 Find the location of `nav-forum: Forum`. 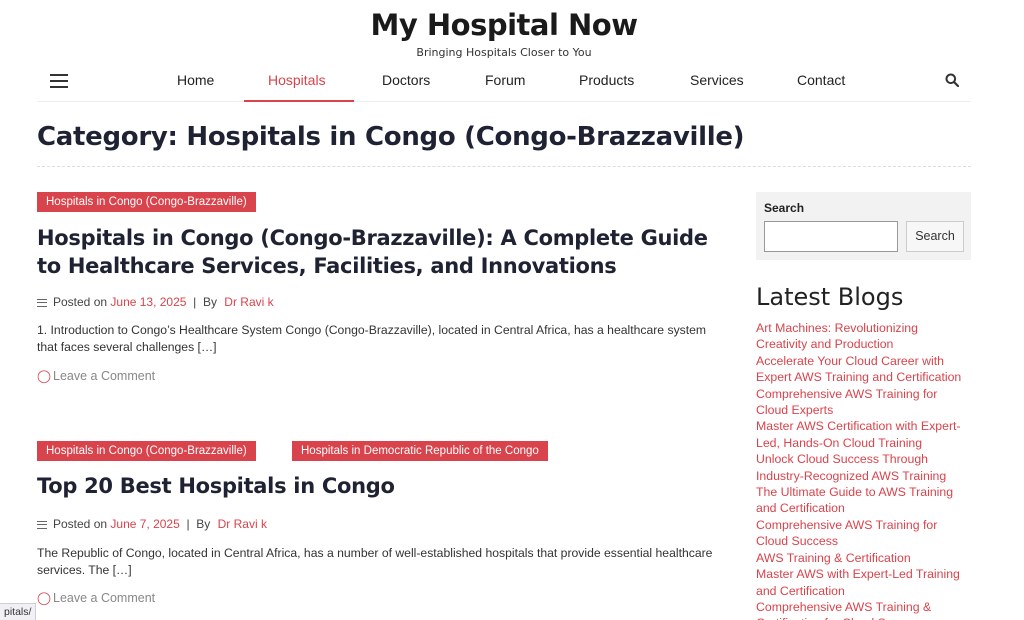

nav-forum: Forum is located at coordinates (505, 80).